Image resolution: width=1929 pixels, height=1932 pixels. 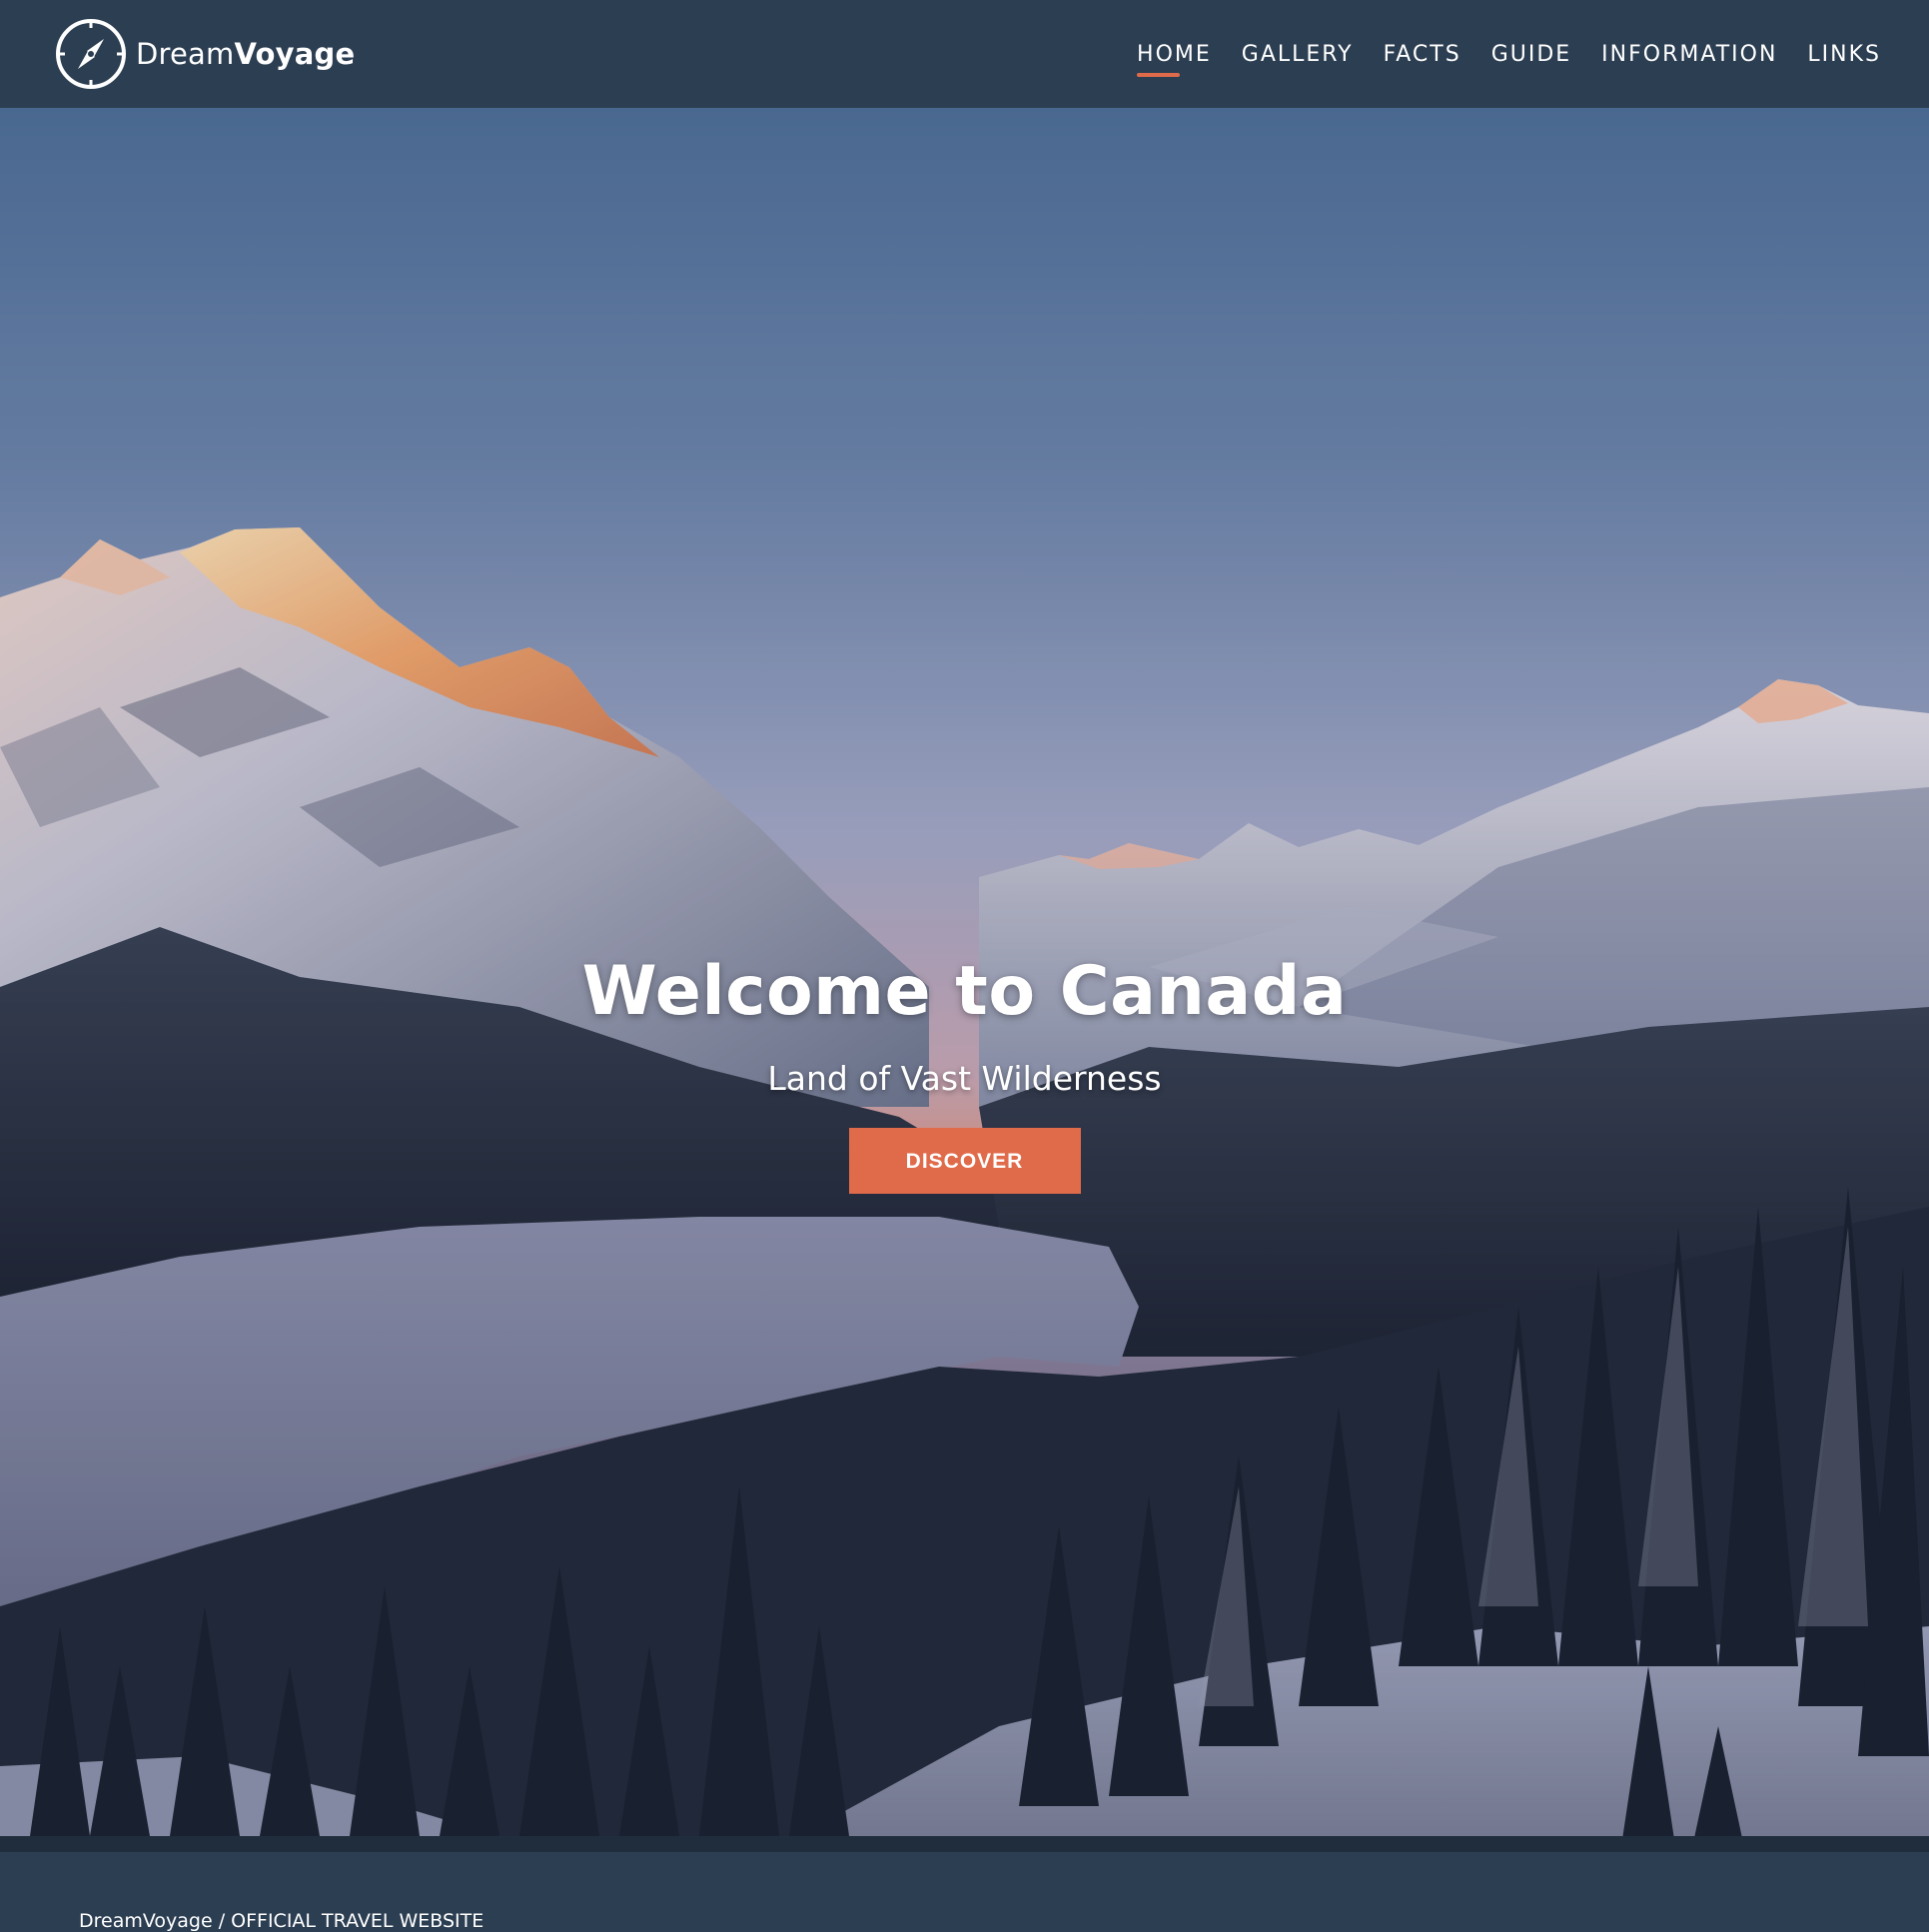 What do you see at coordinates (1174, 56) in the screenshot?
I see `nav-home: HOME` at bounding box center [1174, 56].